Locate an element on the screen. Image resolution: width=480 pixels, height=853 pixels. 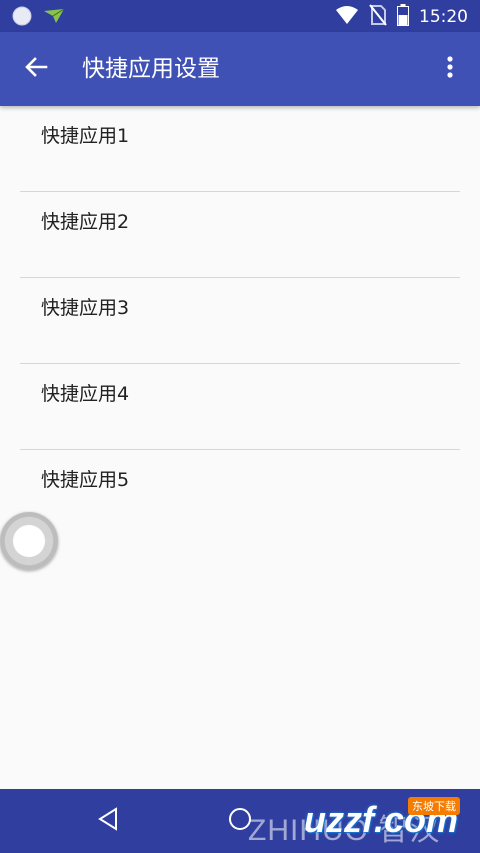
wifi-icon is located at coordinates (347, 17).